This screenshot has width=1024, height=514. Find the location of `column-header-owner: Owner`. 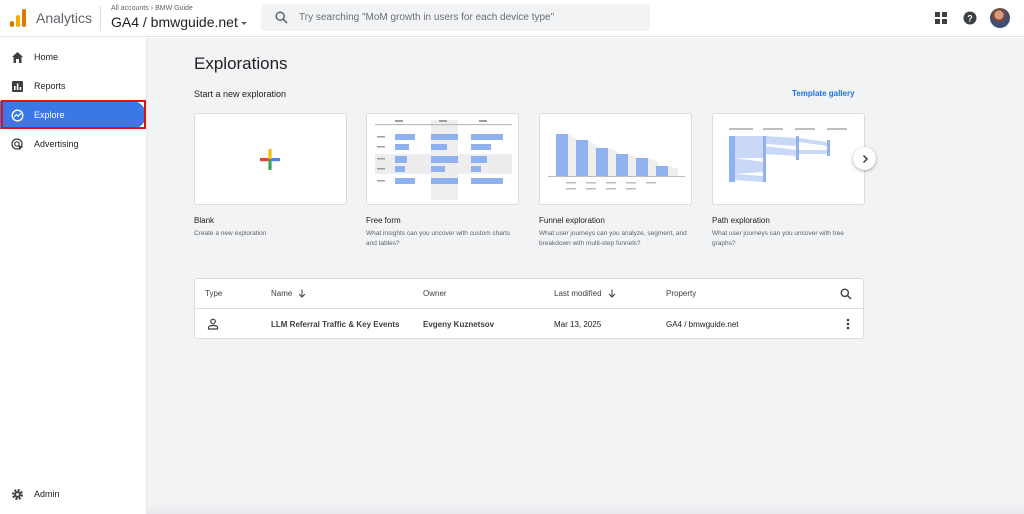

column-header-owner: Owner is located at coordinates (435, 293).